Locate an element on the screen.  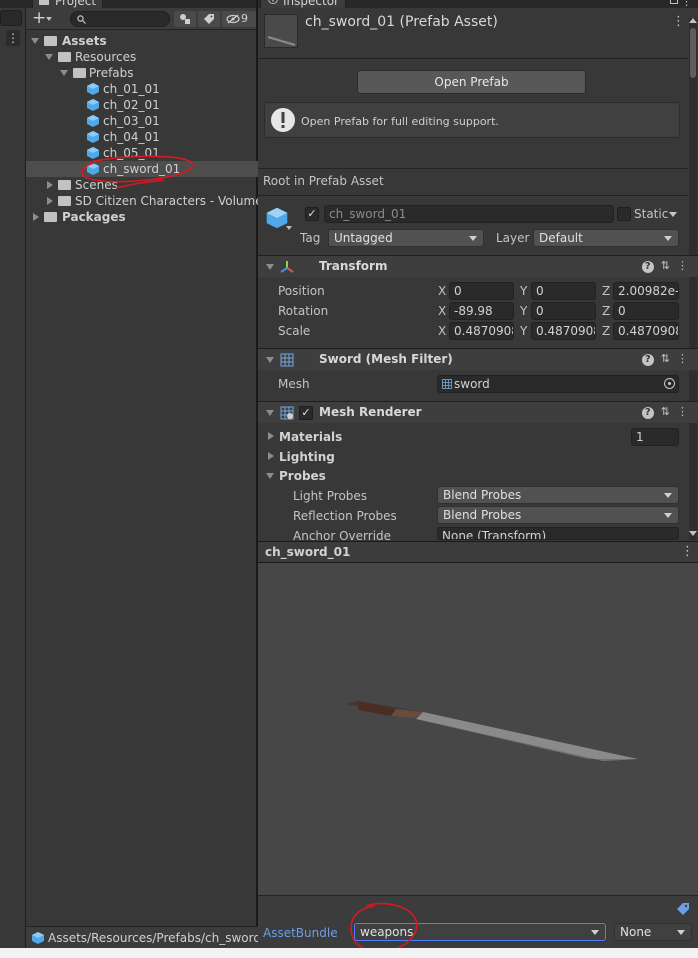
tree-item-prefab: ch_03_01 is located at coordinates (142, 121).